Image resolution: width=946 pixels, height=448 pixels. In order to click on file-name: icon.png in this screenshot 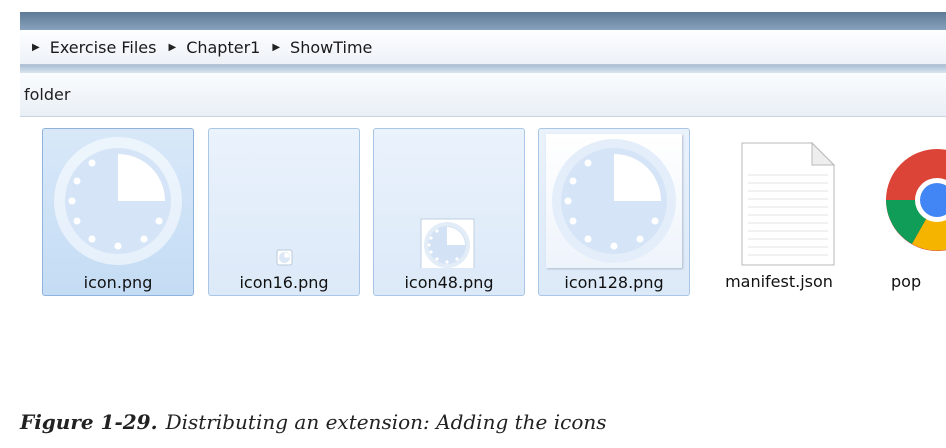, I will do `click(118, 282)`.